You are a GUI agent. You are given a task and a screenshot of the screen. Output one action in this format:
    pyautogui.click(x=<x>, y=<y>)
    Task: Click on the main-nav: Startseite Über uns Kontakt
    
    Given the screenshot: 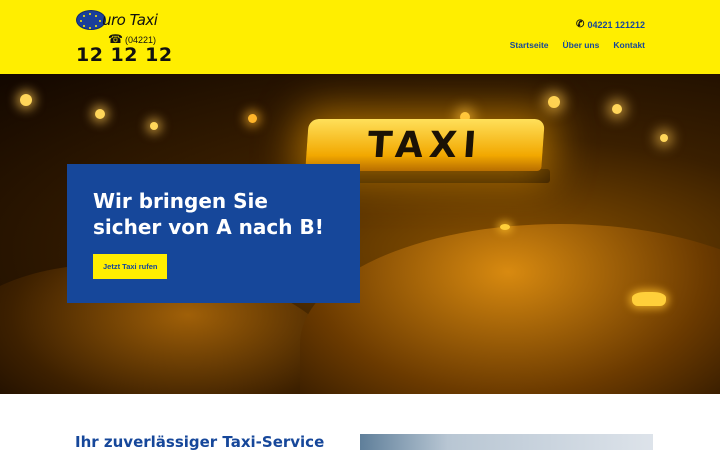 What is the action you would take?
    pyautogui.click(x=577, y=45)
    